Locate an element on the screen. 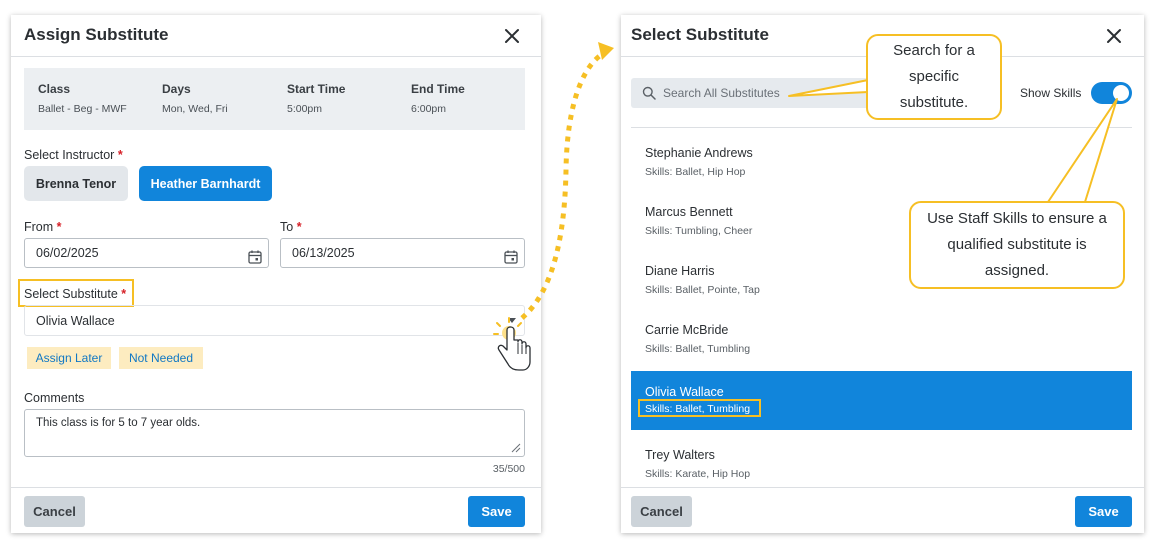  substitute-skills: Skills: Ballet, Hip Hop is located at coordinates (695, 172).